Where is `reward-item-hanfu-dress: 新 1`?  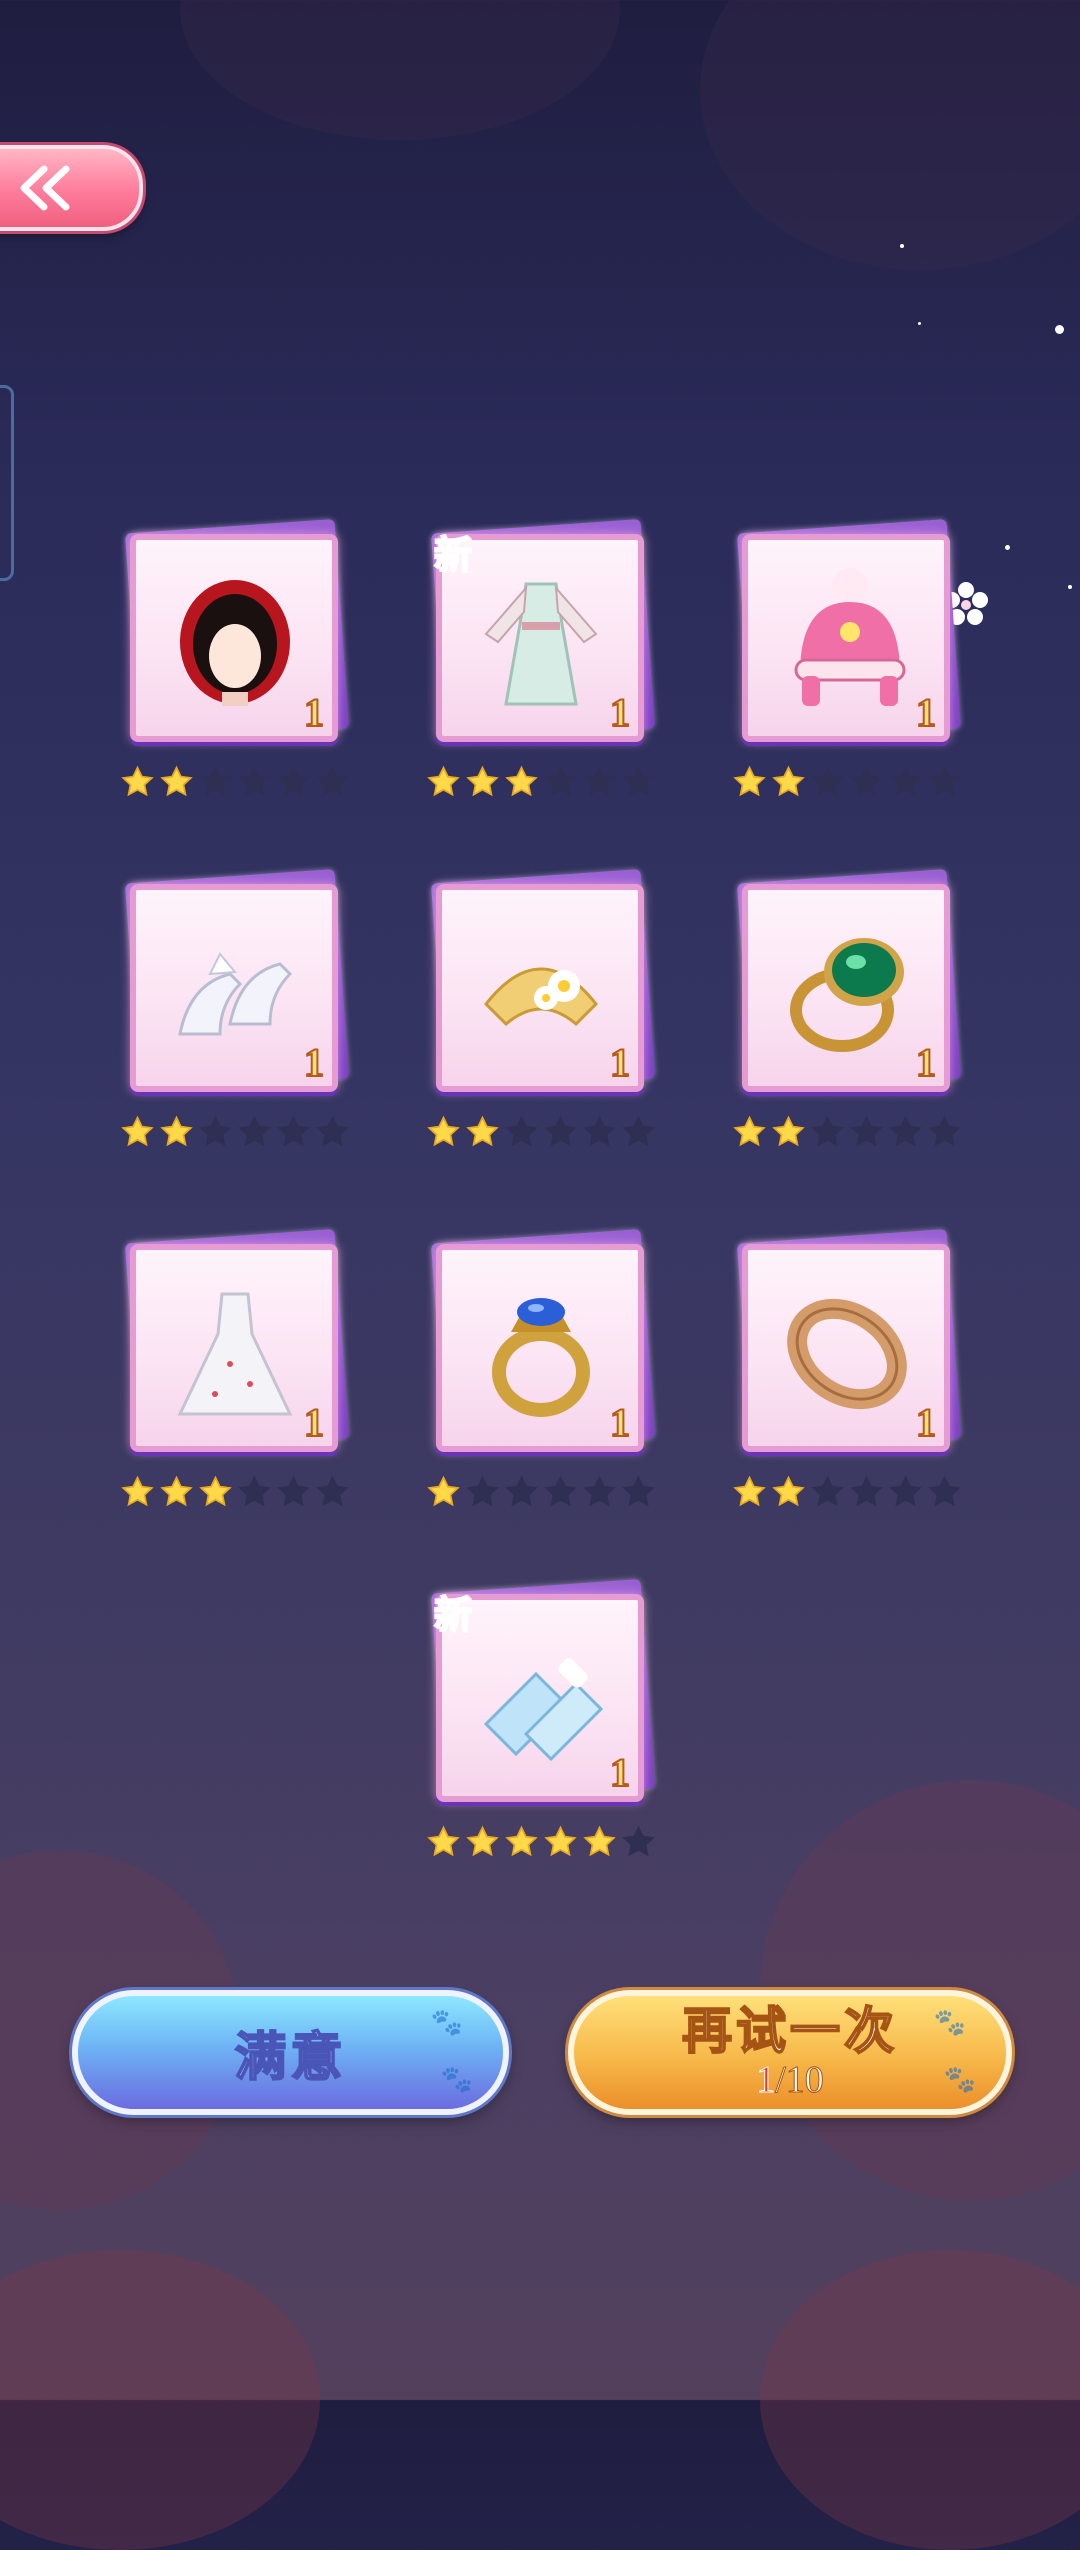
reward-item-hanfu-dress: 新 1 is located at coordinates (546, 669).